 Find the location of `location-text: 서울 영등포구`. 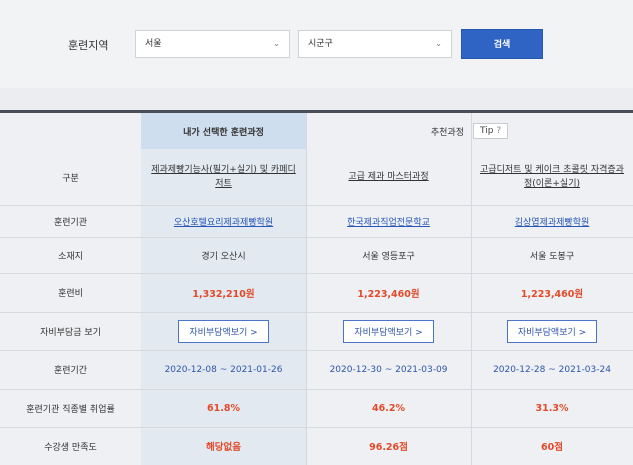

location-text: 서울 영등포구 is located at coordinates (388, 256).